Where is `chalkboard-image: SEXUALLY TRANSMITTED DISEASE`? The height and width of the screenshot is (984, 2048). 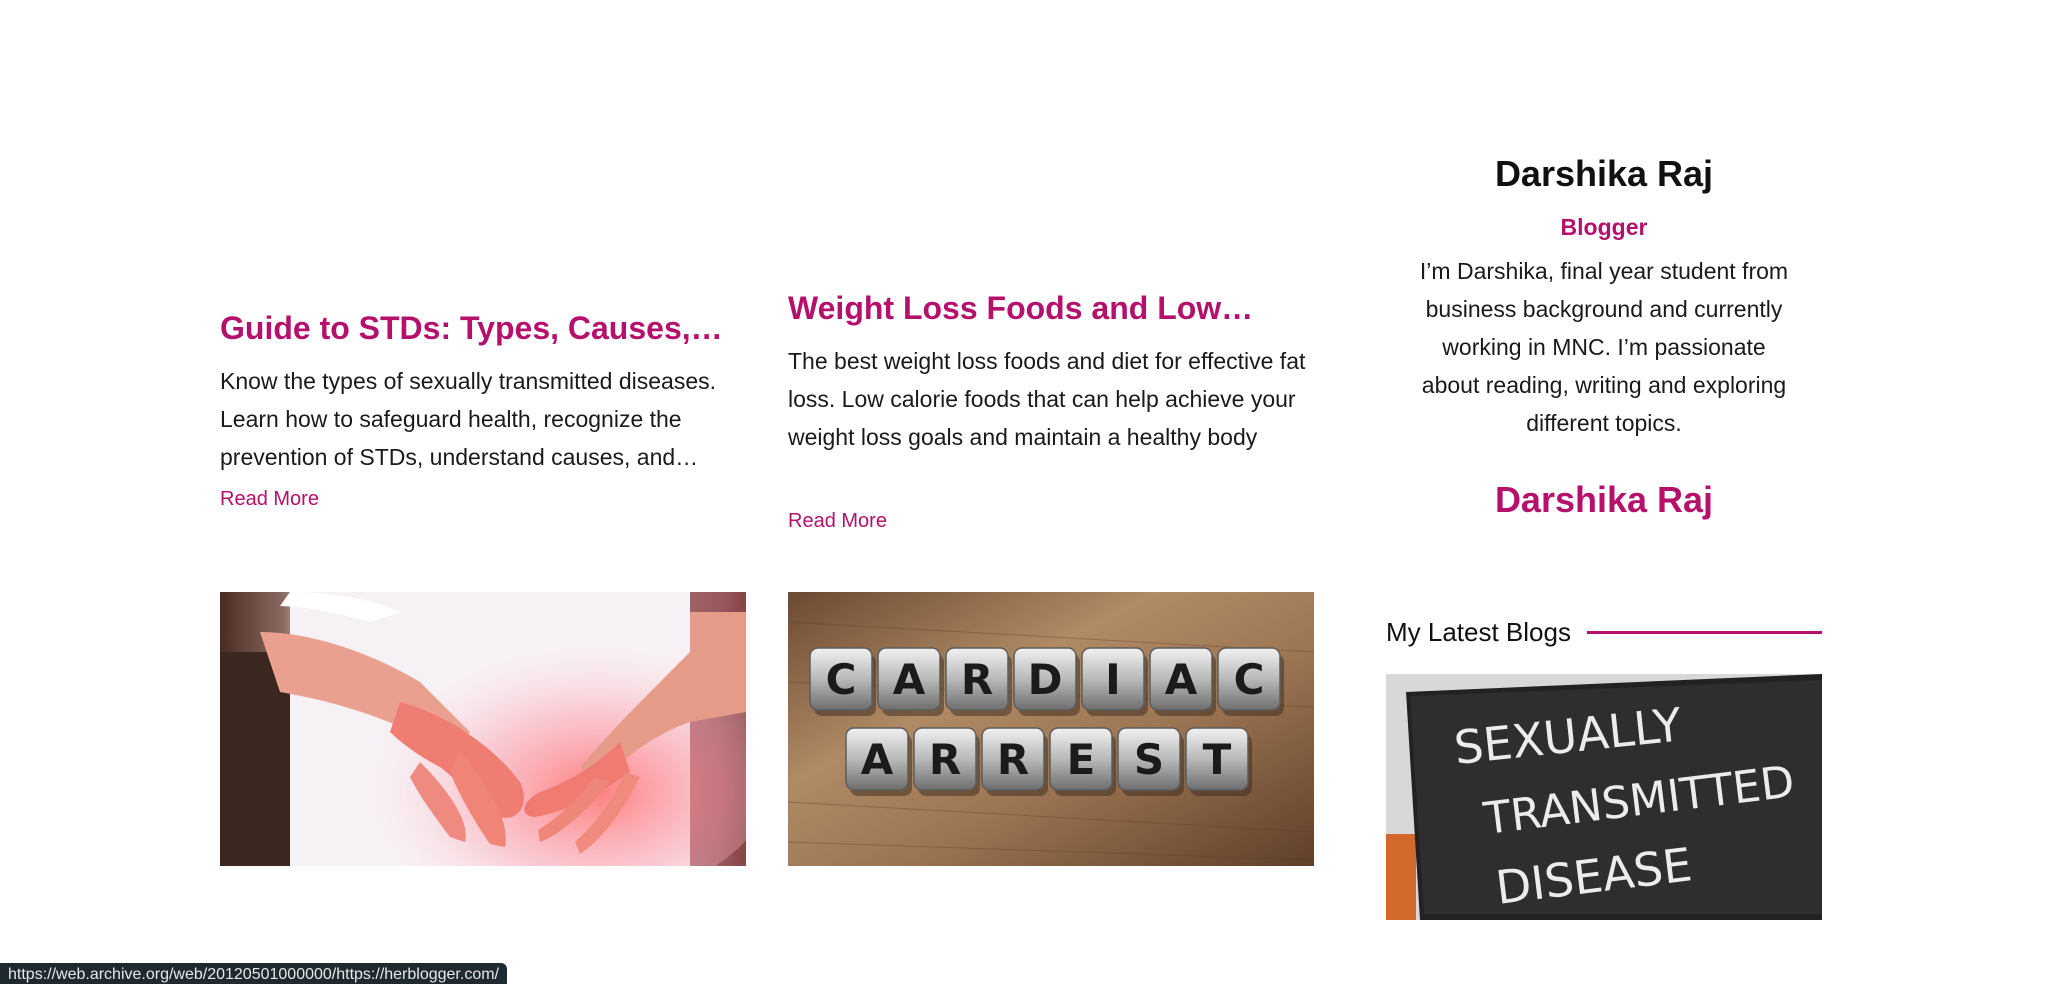
chalkboard-image: SEXUALLY TRANSMITTED DISEASE is located at coordinates (1604, 797).